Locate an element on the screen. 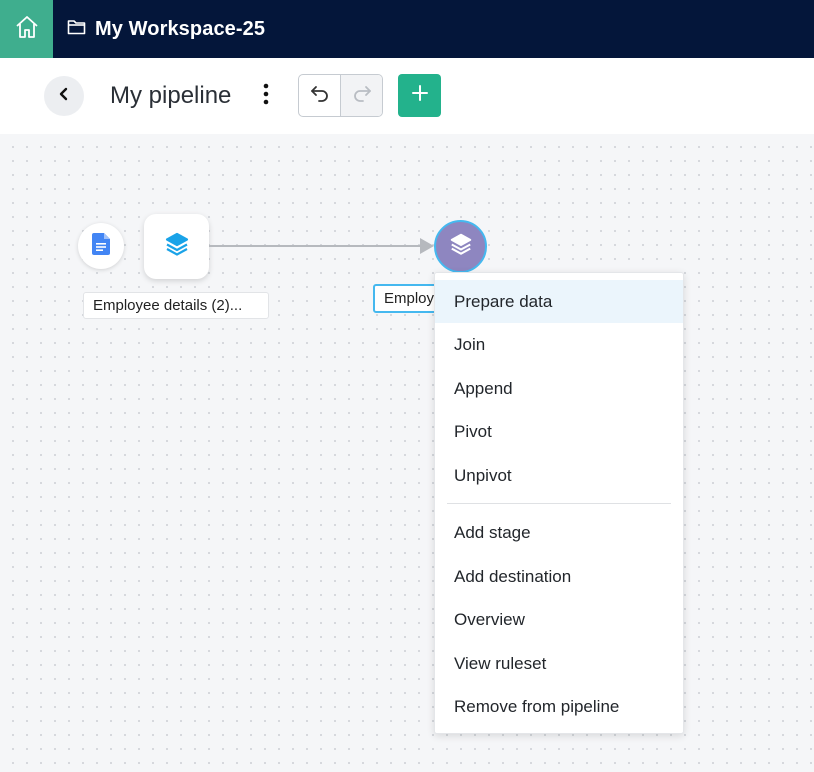 This screenshot has height=772, width=814. stage-node is located at coordinates (460, 246).